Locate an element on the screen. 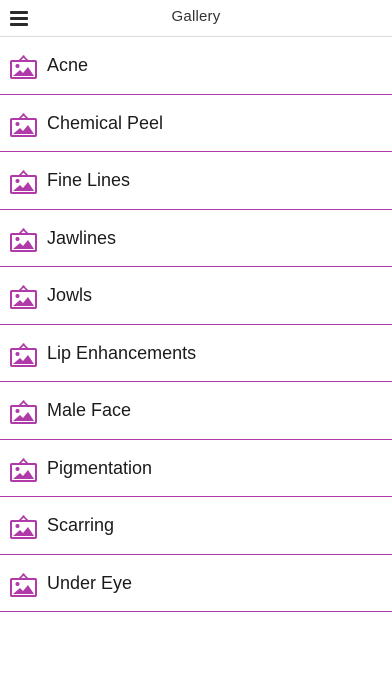 The image size is (392, 696). gallery-item-male-face: Male Face is located at coordinates (196, 411).